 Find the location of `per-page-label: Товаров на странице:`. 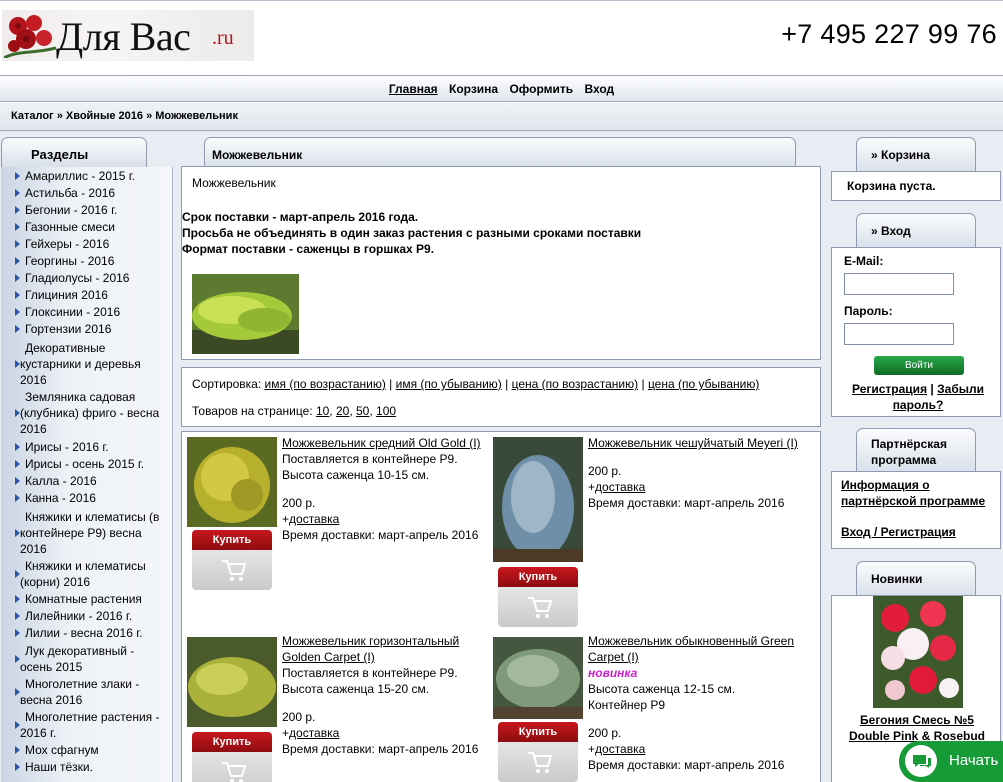

per-page-label: Товаров на странице: is located at coordinates (252, 411).